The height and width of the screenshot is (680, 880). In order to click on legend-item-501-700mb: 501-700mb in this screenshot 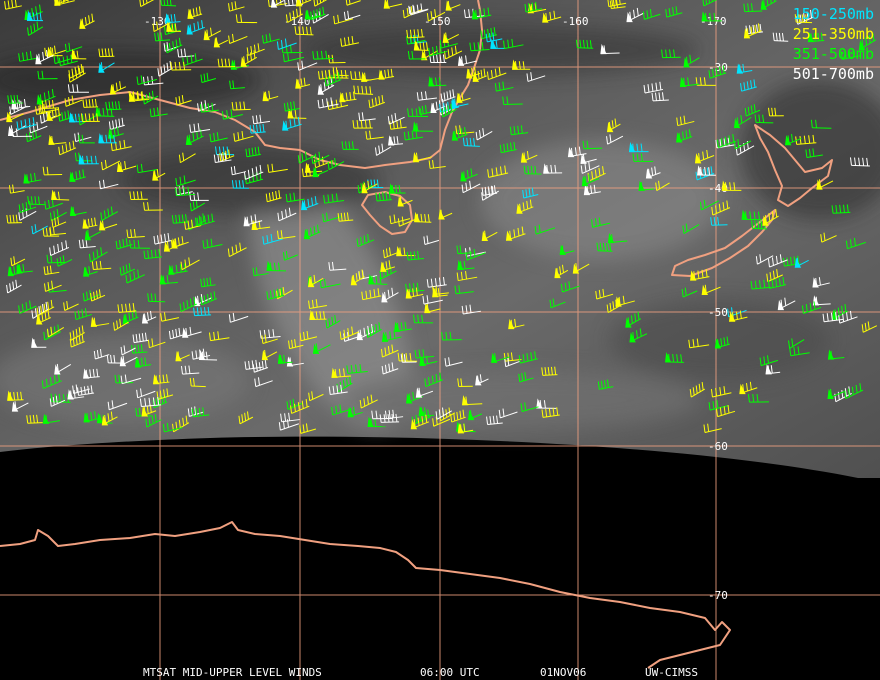, I will do `click(833, 74)`.